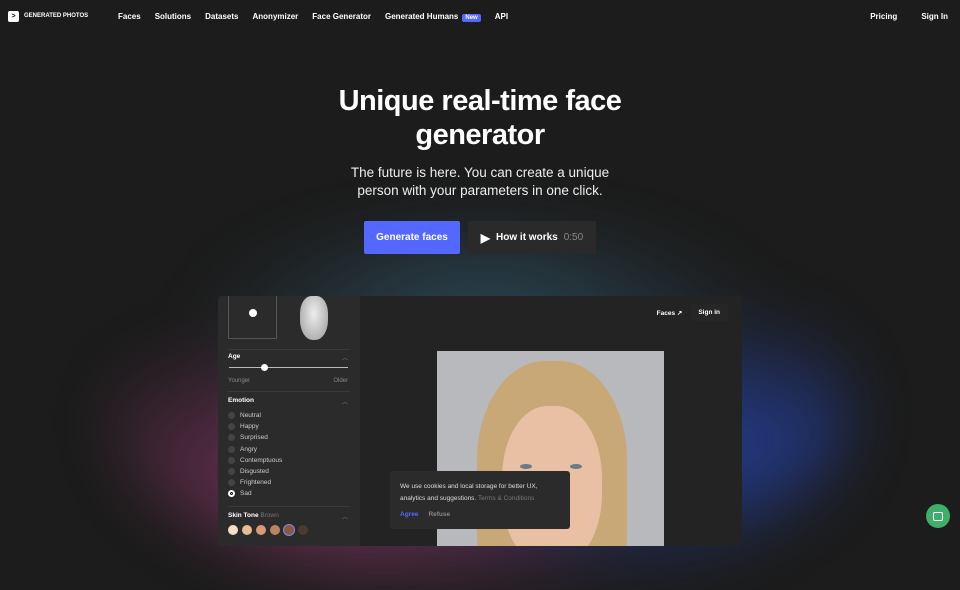 The height and width of the screenshot is (590, 960). What do you see at coordinates (288, 367) in the screenshot?
I see `age-slider` at bounding box center [288, 367].